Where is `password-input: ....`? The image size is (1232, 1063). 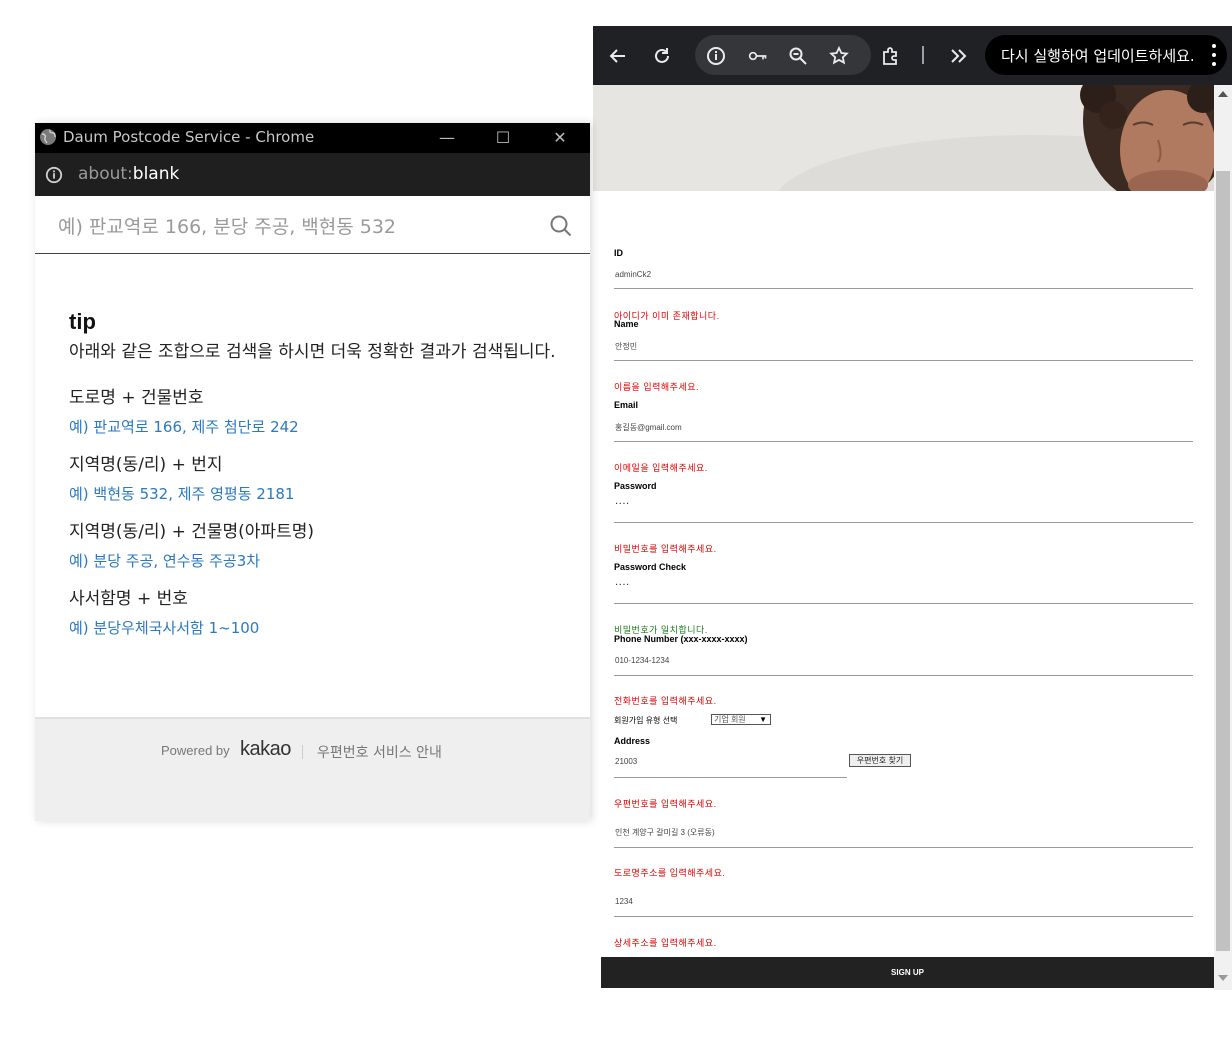 password-input: .... is located at coordinates (622, 501).